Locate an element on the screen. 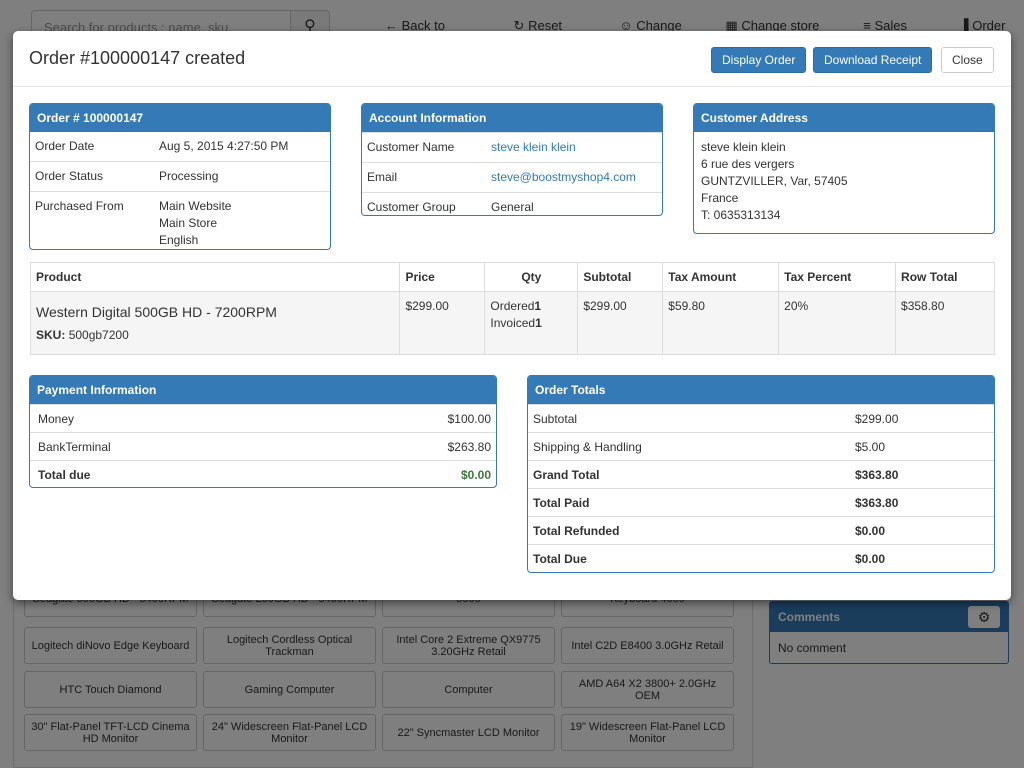 The width and height of the screenshot is (1024, 768). order-panel-title: Order # 100000147 is located at coordinates (180, 118).